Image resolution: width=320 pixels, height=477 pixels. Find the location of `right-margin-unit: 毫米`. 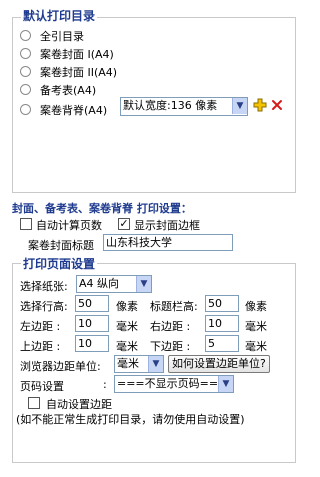

right-margin-unit: 毫米 is located at coordinates (256, 326).